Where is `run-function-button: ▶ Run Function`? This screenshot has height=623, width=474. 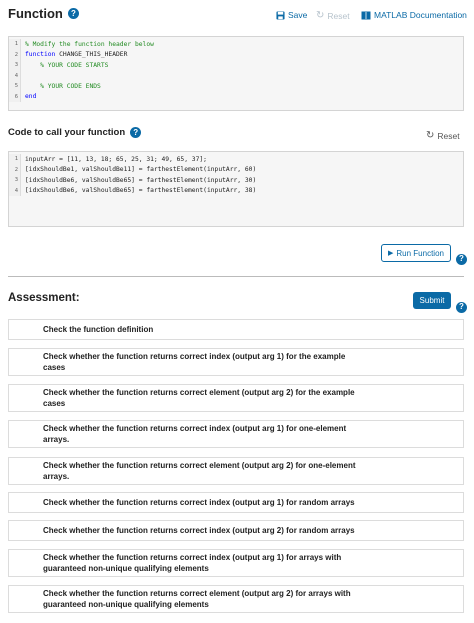 run-function-button: ▶ Run Function is located at coordinates (416, 253).